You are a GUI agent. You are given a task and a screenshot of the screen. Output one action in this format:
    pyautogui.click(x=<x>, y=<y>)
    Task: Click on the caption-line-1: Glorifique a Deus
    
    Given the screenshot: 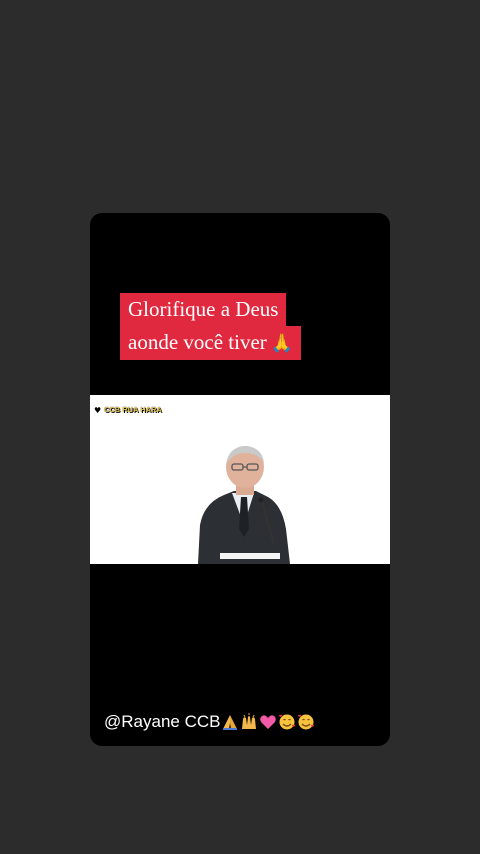 What is the action you would take?
    pyautogui.click(x=203, y=309)
    